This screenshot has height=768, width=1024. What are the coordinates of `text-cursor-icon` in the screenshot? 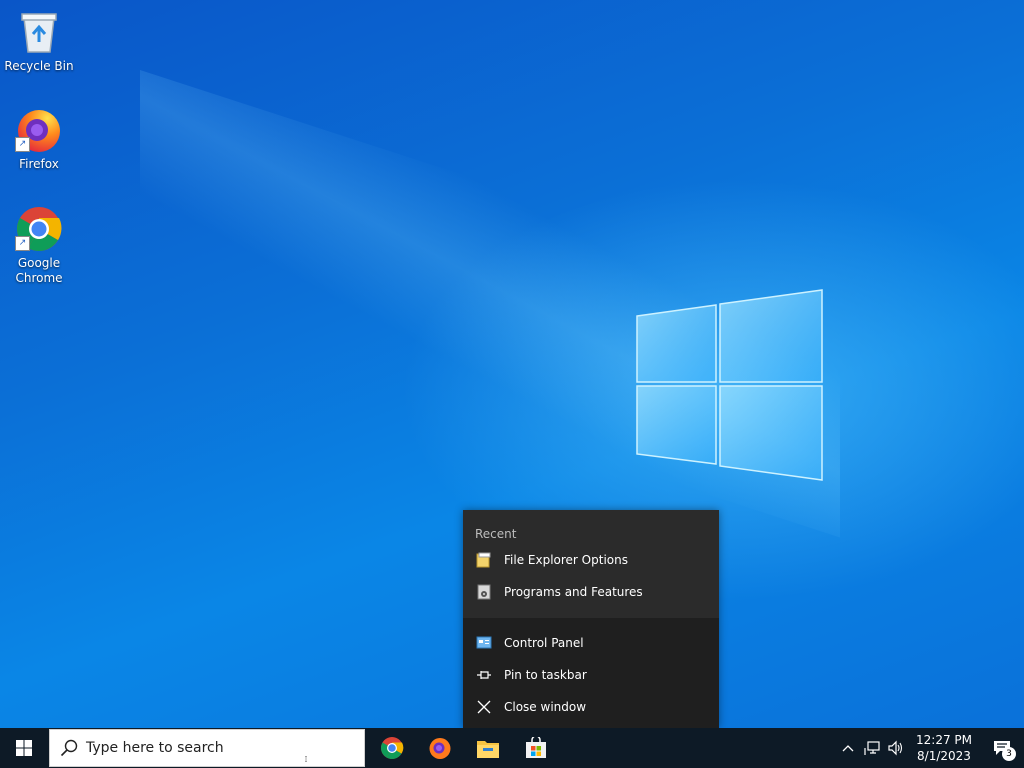 It's located at (306, 759).